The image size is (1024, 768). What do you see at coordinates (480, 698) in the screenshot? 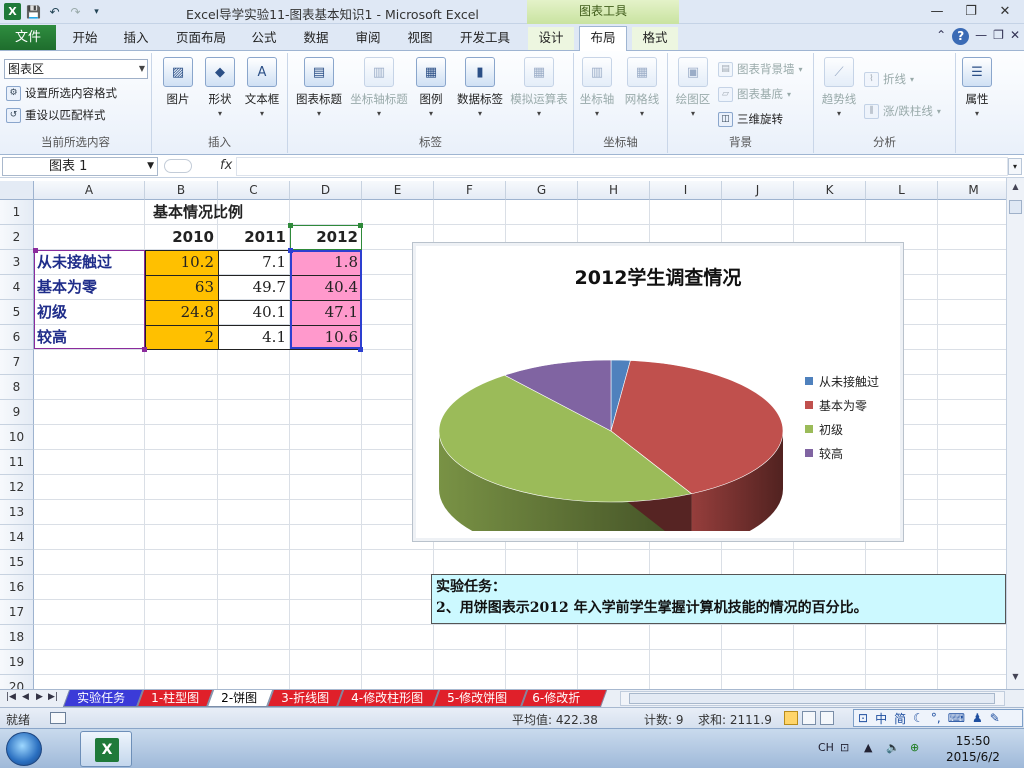
I see `sheet-tab: 5-修改饼图` at bounding box center [480, 698].